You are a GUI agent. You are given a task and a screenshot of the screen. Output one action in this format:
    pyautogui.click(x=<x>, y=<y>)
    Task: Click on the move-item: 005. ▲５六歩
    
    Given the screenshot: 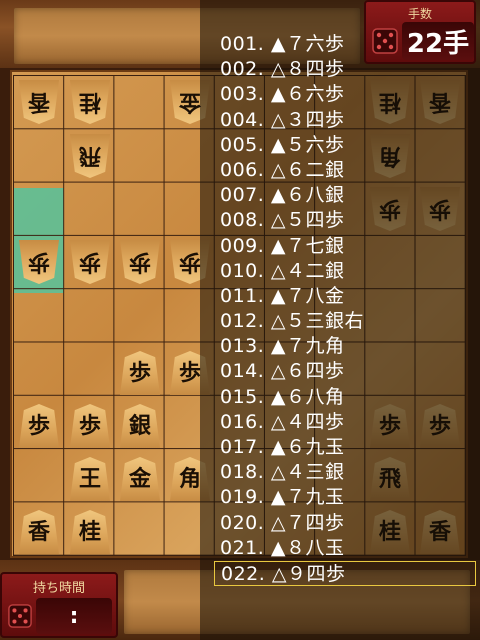 What is the action you would take?
    pyautogui.click(x=345, y=145)
    